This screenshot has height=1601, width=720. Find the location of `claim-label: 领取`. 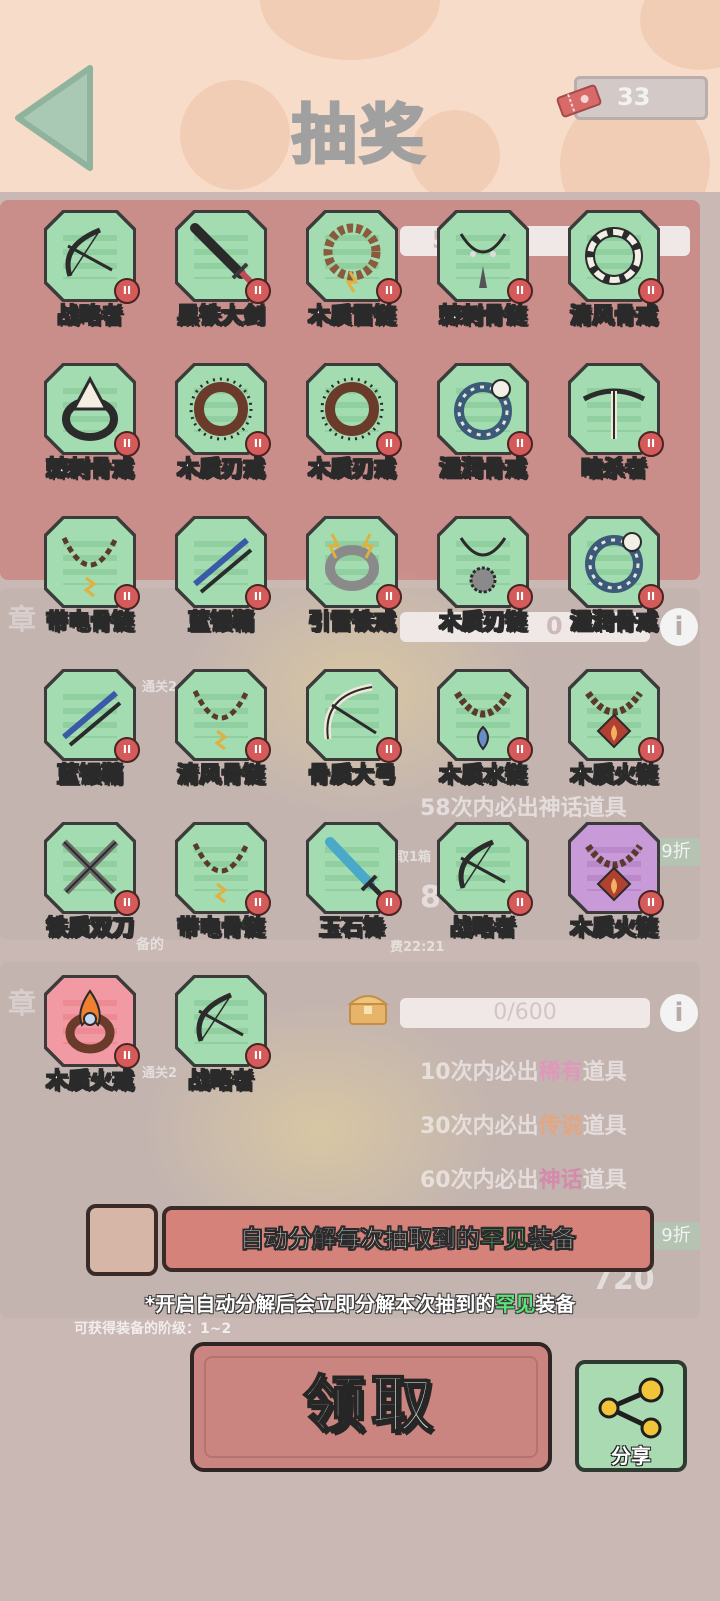

claim-label: 领取 is located at coordinates (370, 1404).